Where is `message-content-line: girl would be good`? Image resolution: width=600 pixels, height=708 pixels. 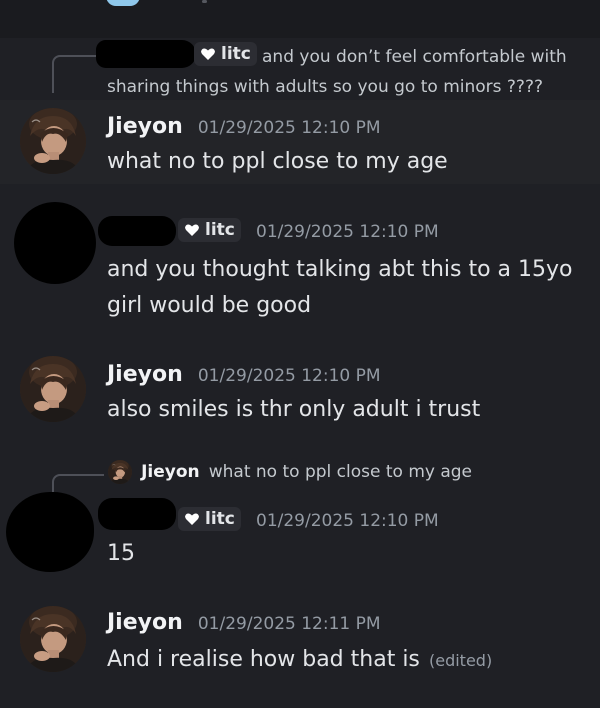
message-content-line: girl would be good is located at coordinates (209, 305).